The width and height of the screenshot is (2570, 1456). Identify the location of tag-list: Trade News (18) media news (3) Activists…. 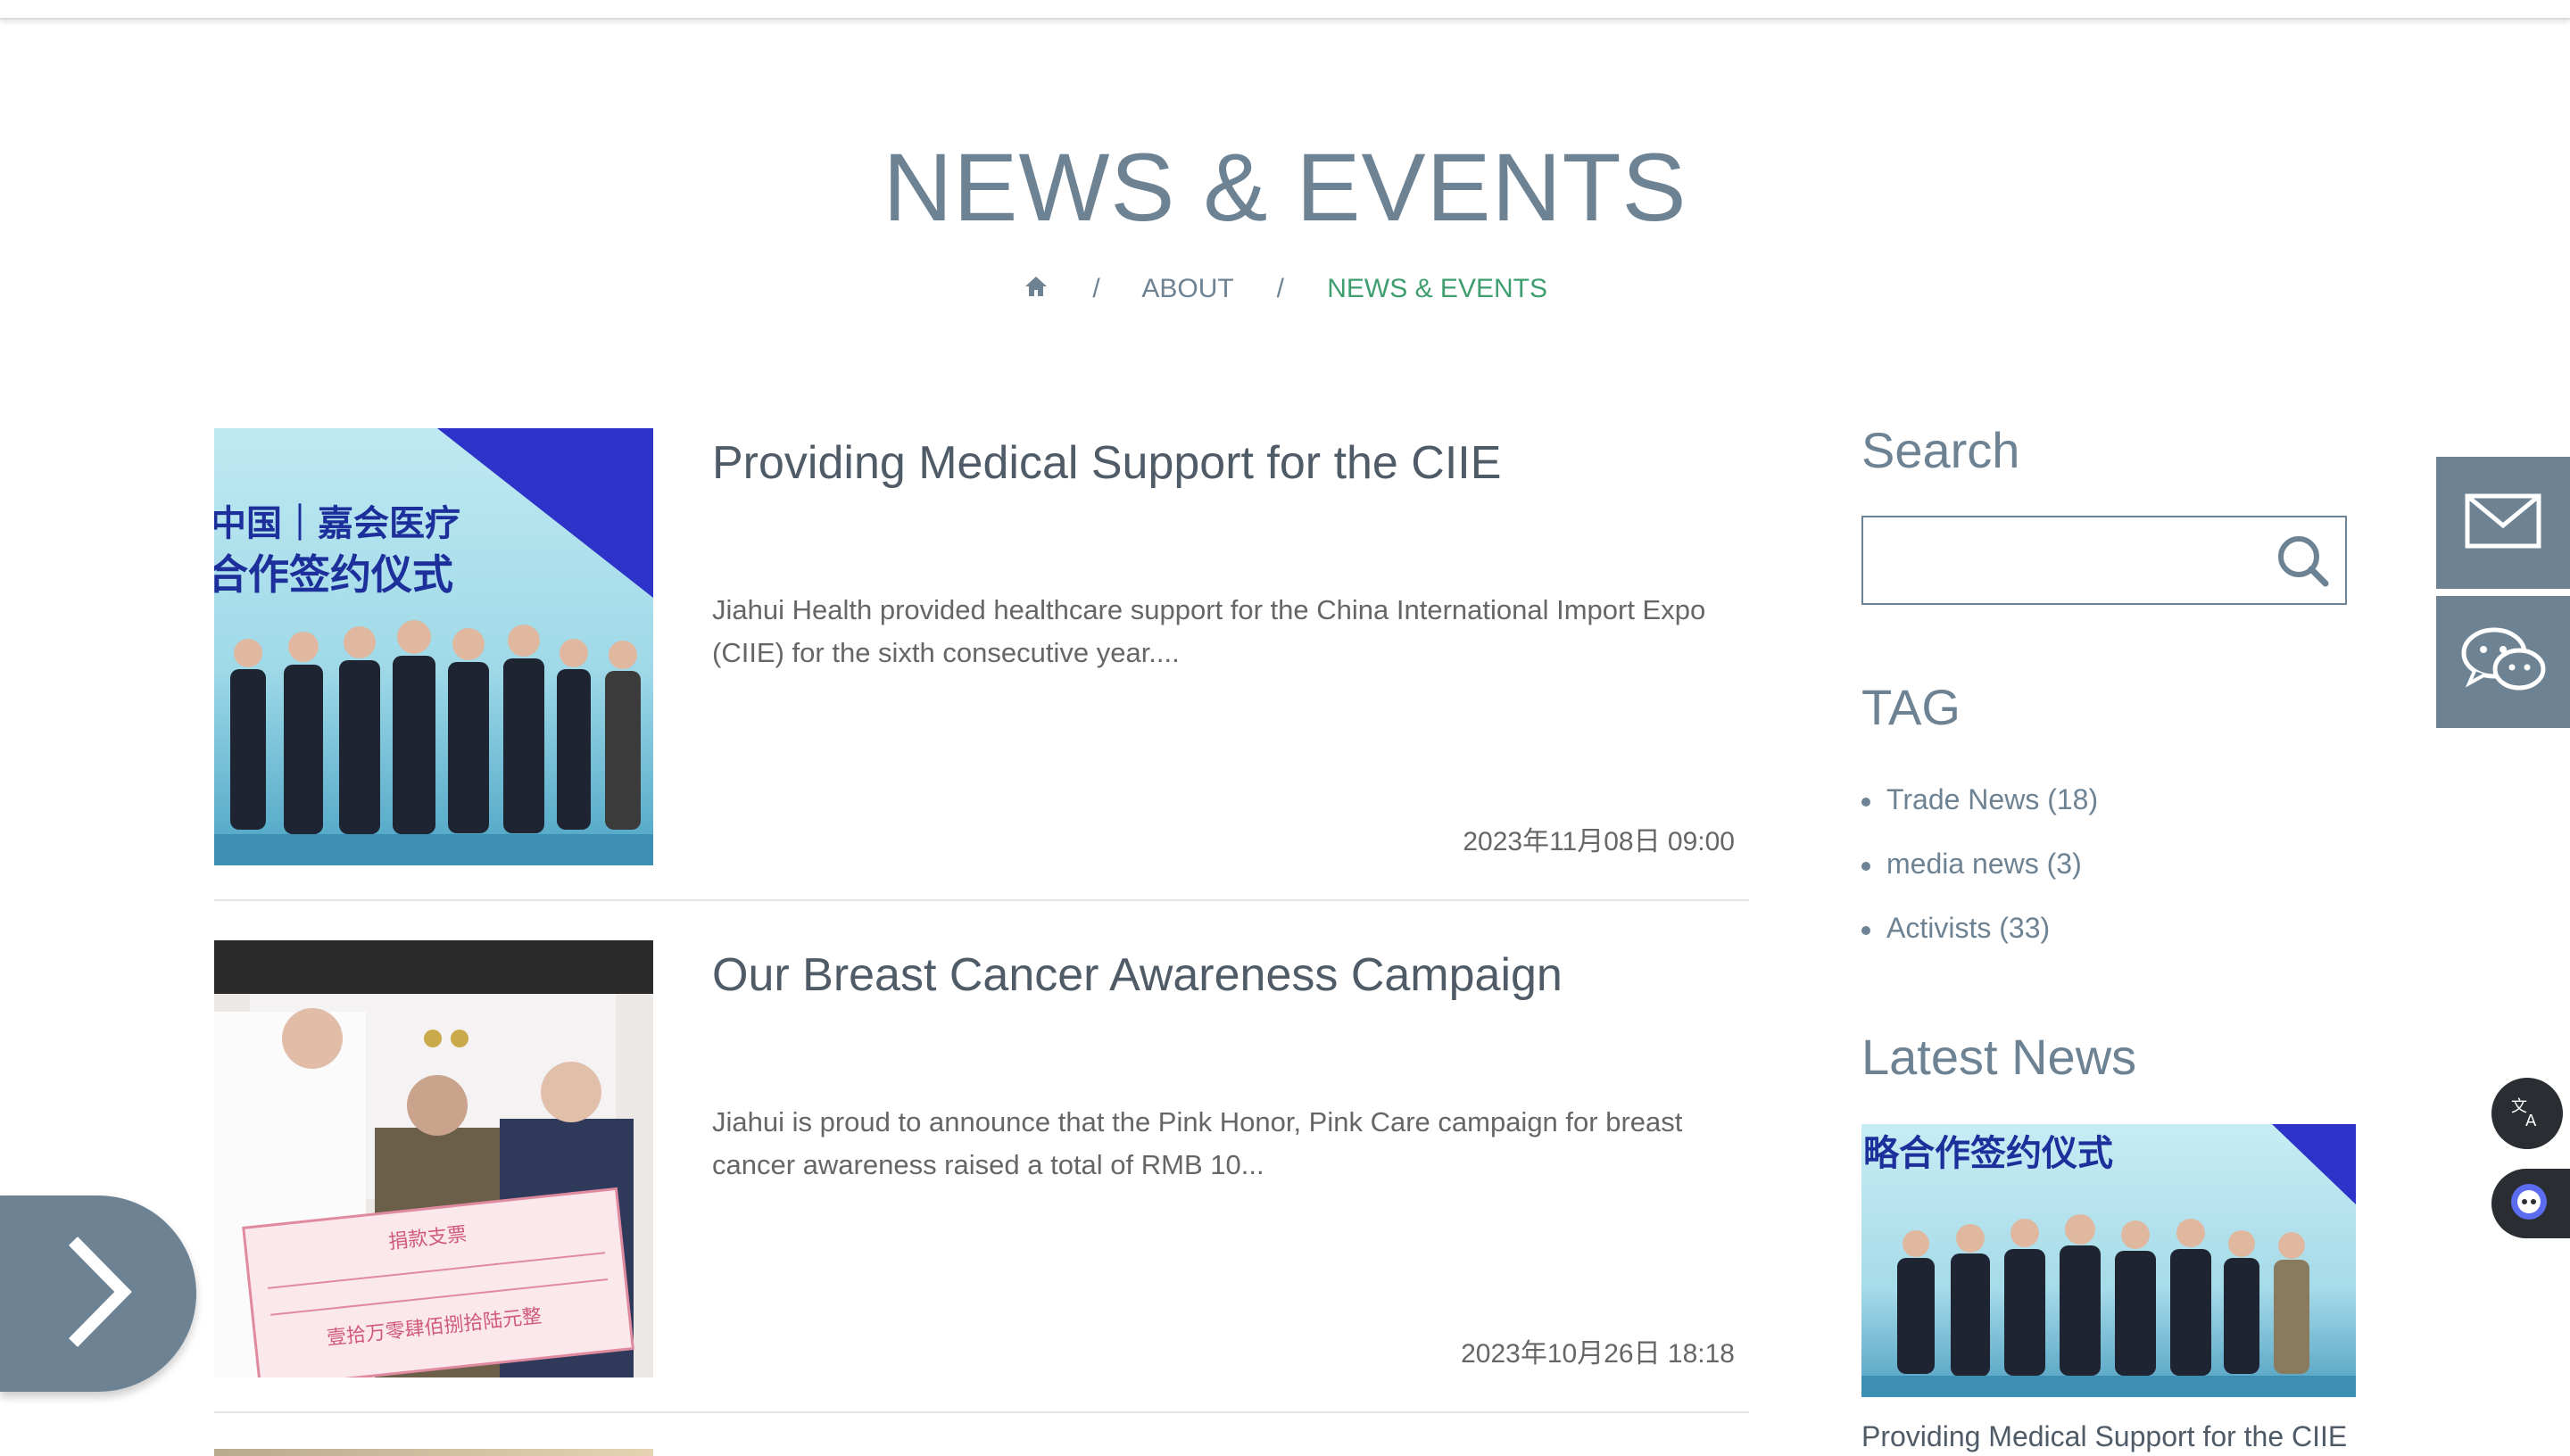
(1980, 864).